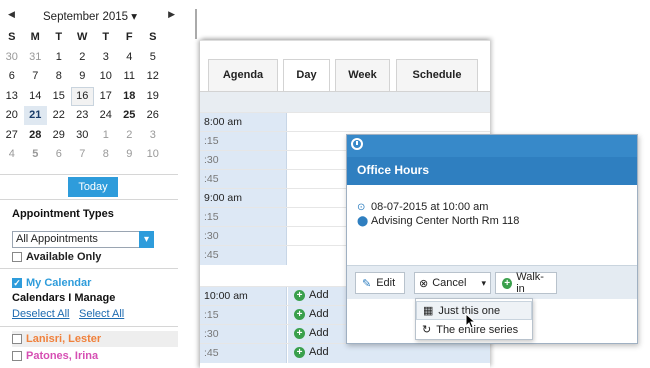  Describe the element at coordinates (389, 122) in the screenshot. I see `time-slot` at that location.